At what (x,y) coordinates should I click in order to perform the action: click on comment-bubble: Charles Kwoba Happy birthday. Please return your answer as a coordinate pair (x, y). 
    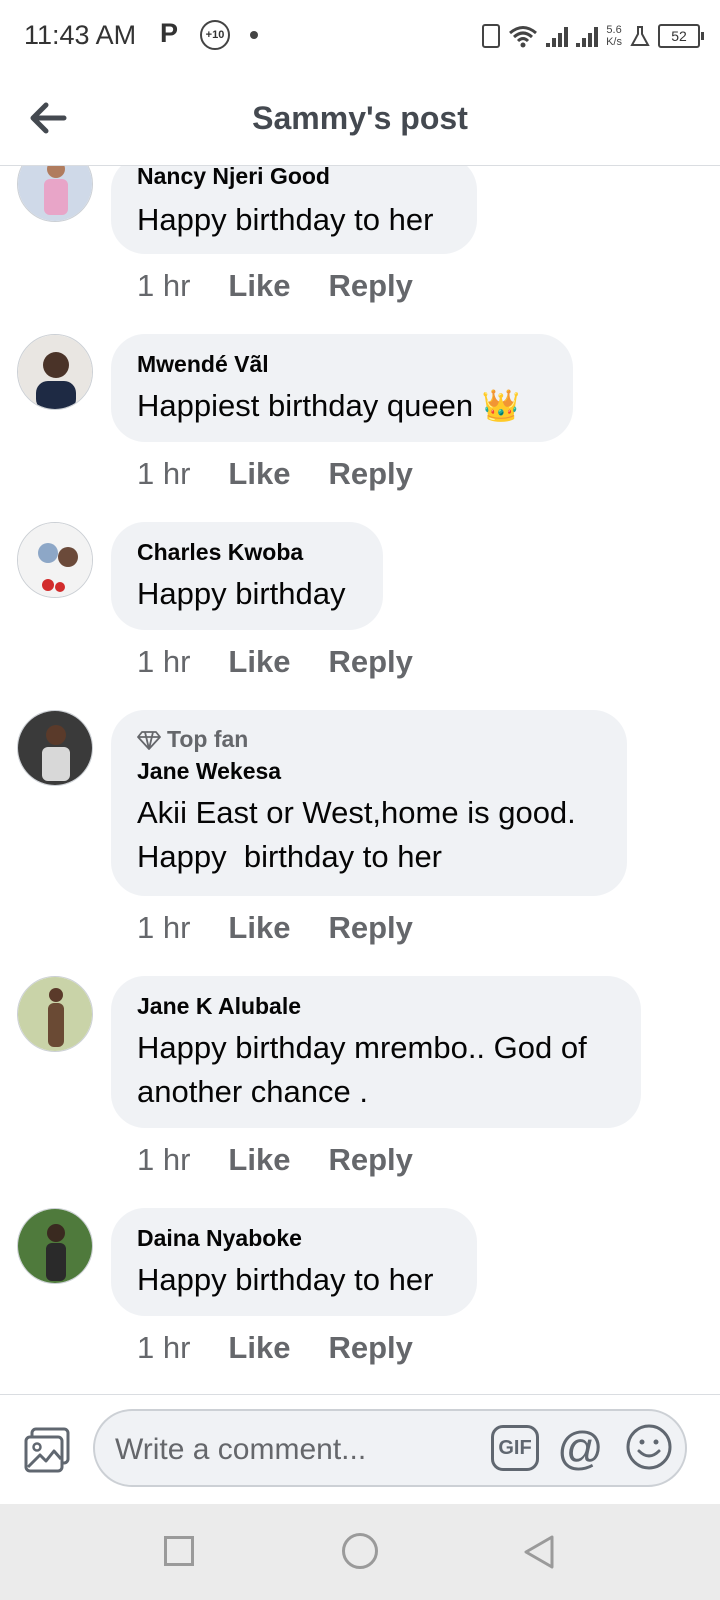
    Looking at the image, I should click on (247, 576).